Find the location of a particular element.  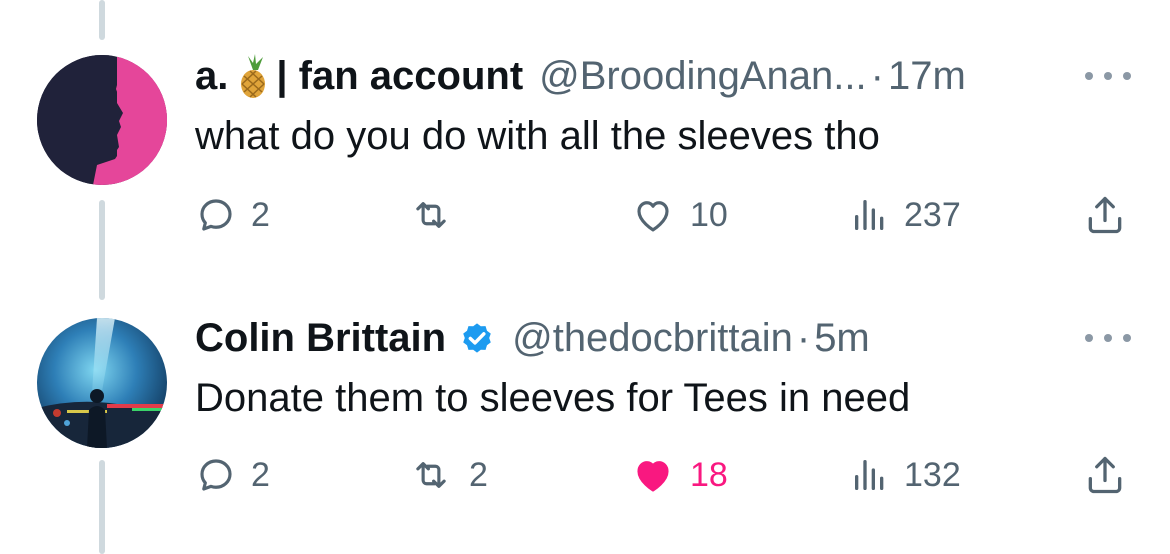

heart-icon is located at coordinates (653, 476).